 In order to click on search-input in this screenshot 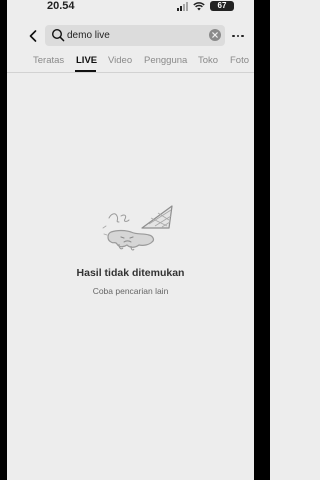, I will do `click(132, 35)`.